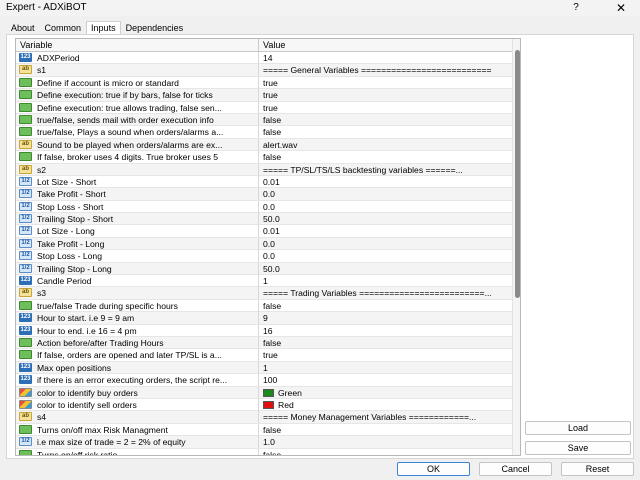 The height and width of the screenshot is (480, 640). Describe the element at coordinates (137, 392) in the screenshot. I see `variable-cell: color to identify buy orders` at that location.